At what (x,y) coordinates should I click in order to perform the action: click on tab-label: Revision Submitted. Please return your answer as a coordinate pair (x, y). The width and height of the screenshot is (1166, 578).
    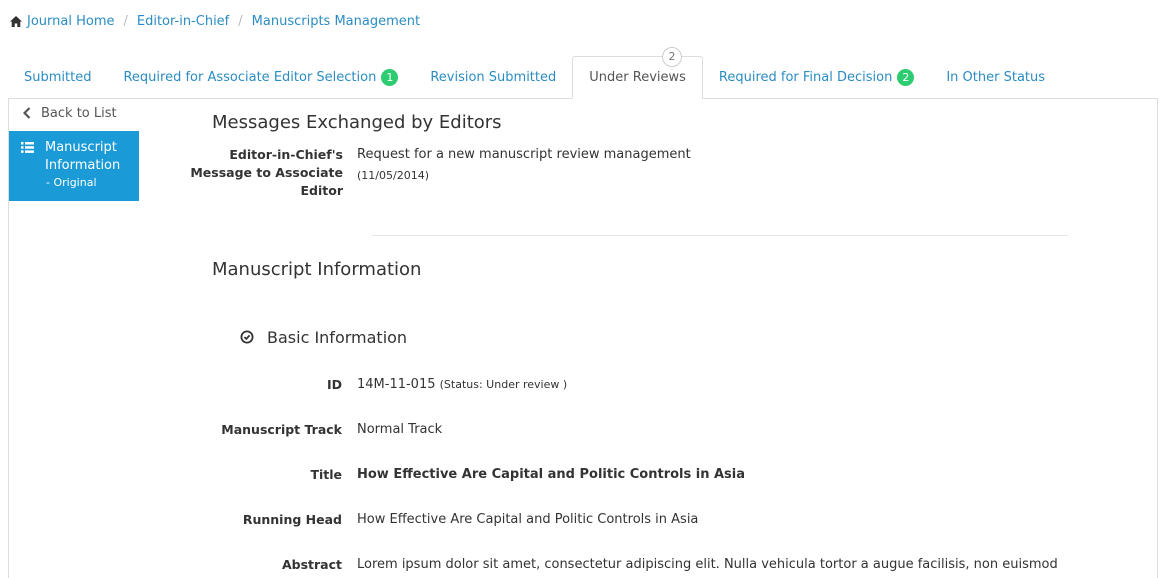
    Looking at the image, I should click on (493, 77).